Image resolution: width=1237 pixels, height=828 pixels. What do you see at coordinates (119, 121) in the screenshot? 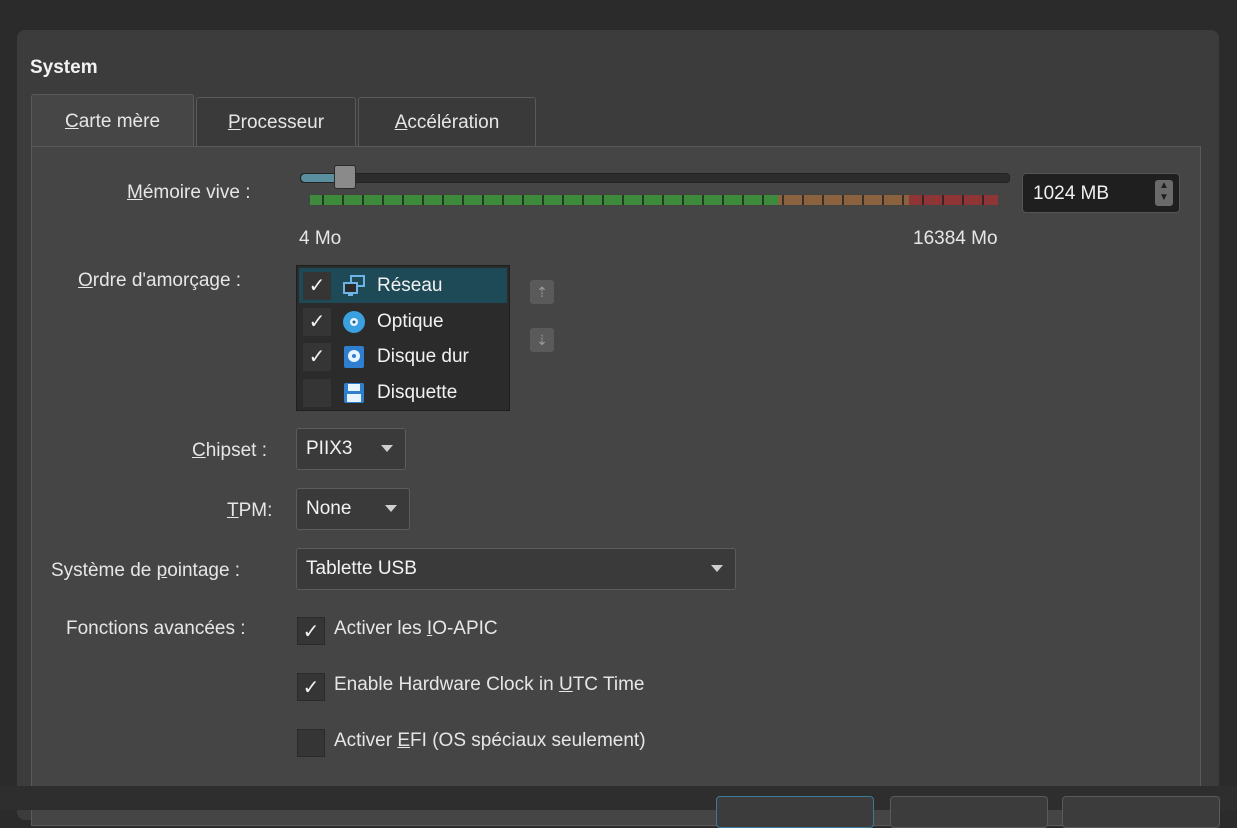
I see `tab-label: arte mère` at bounding box center [119, 121].